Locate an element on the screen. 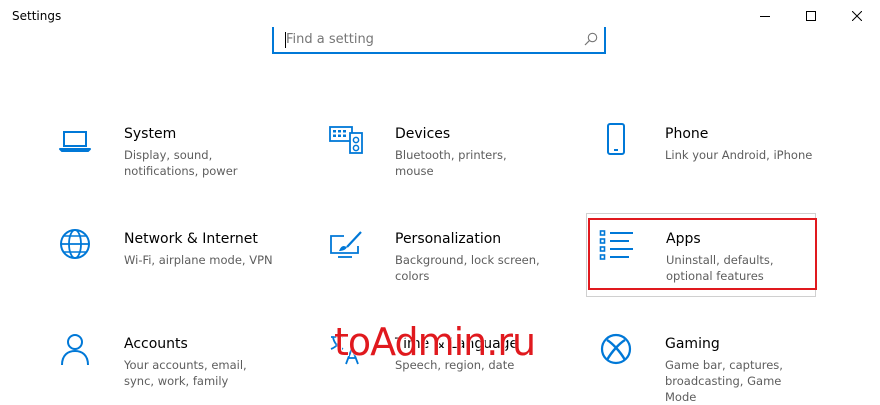  close-button is located at coordinates (857, 16).